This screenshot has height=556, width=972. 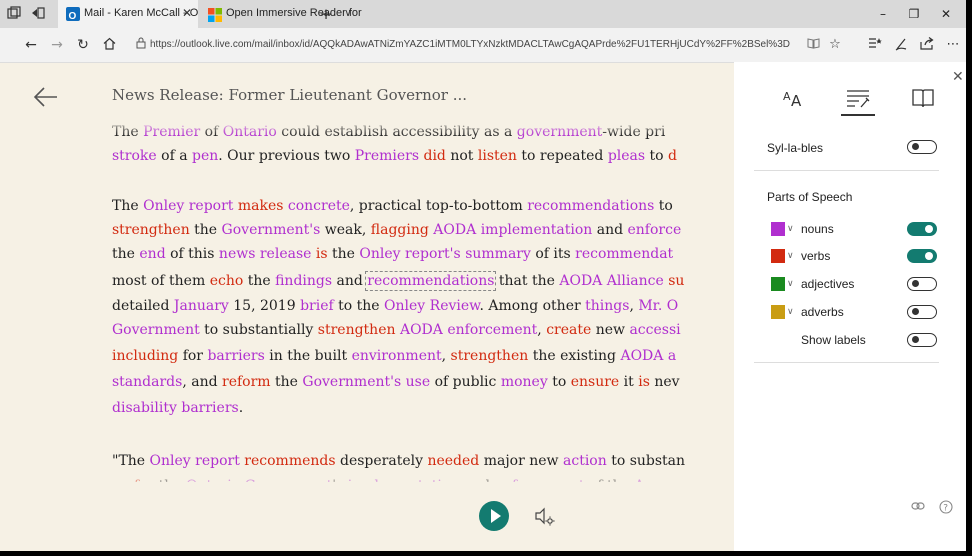 I want to click on article-line: disability barriers., so click(x=177, y=408).